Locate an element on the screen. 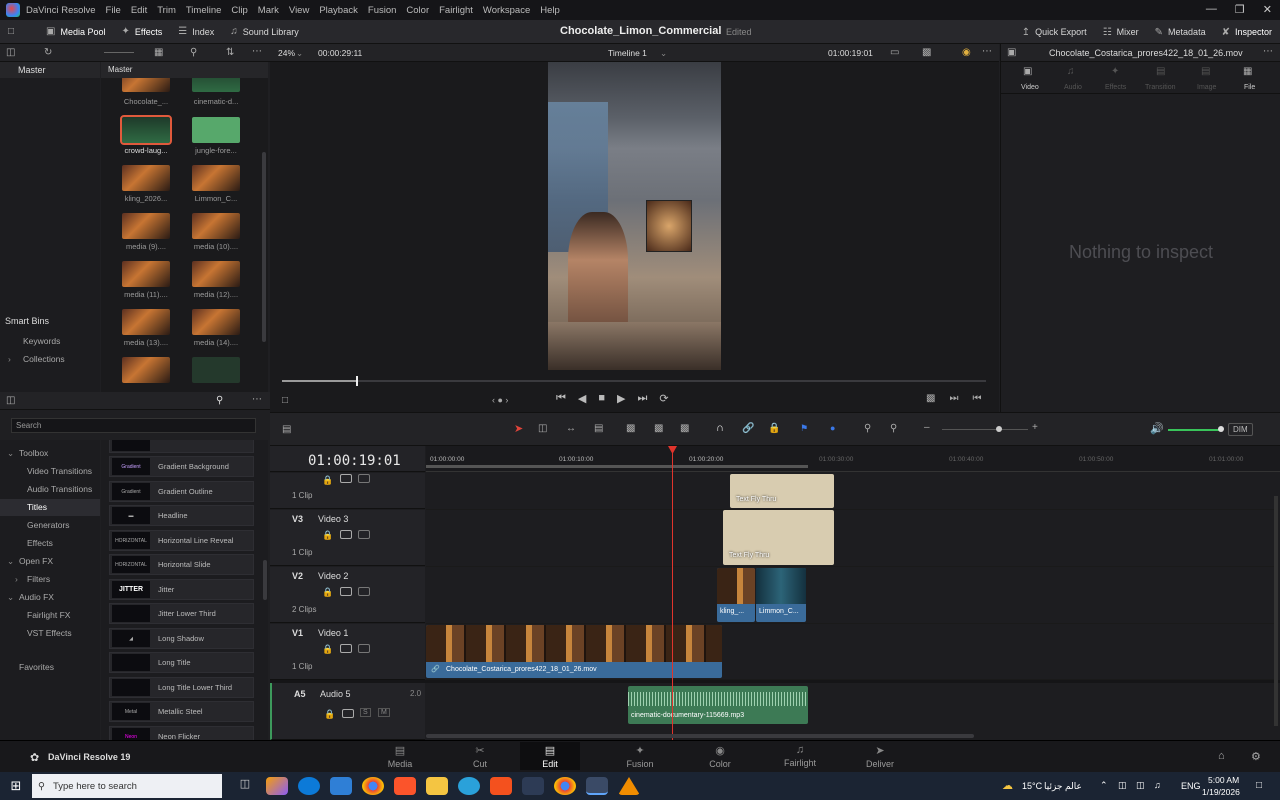 The width and height of the screenshot is (1280, 800). tree-video-transitions: Video Transitions is located at coordinates (59, 471).